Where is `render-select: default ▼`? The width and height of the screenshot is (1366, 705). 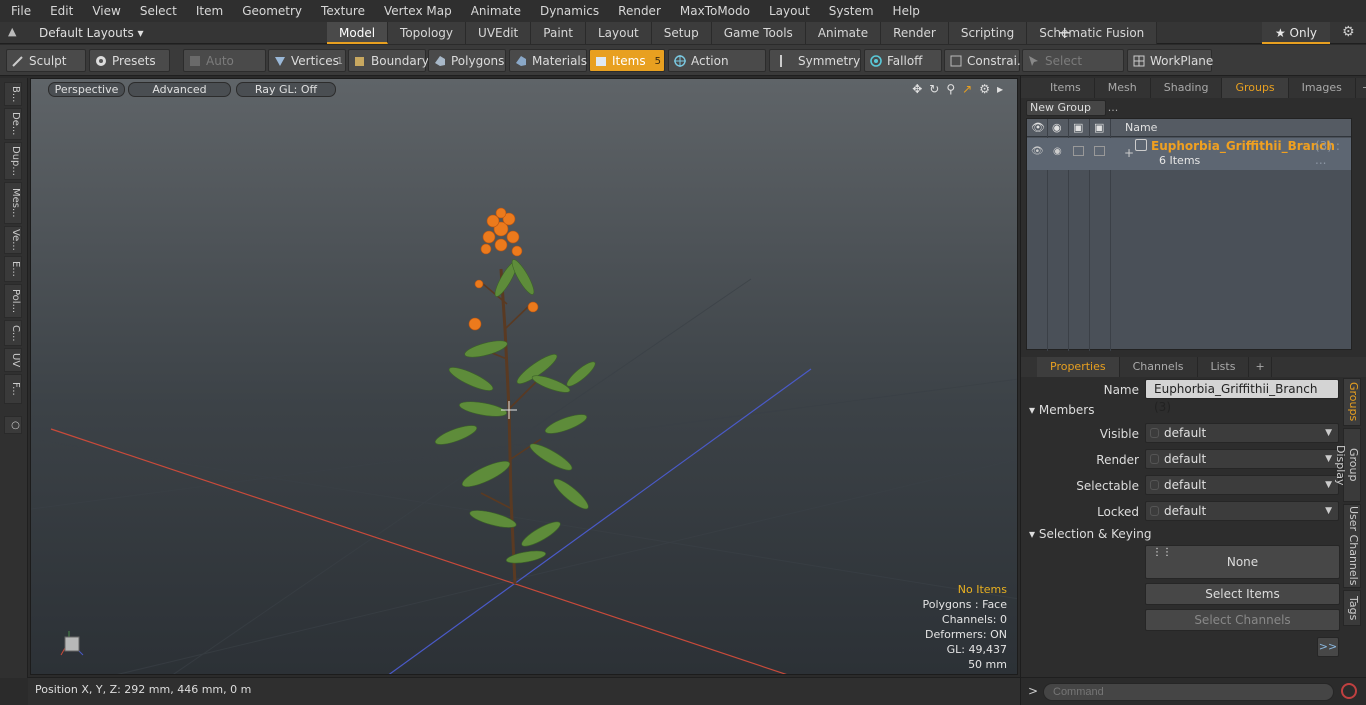 render-select: default ▼ is located at coordinates (1242, 459).